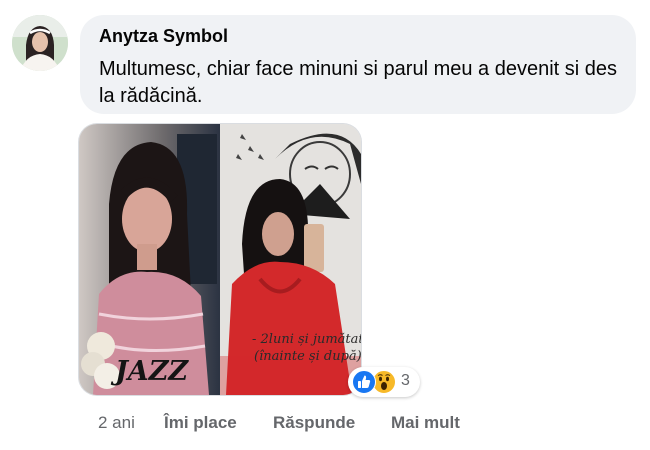 This screenshot has height=450, width=650. I want to click on avatar-image, so click(40, 43).